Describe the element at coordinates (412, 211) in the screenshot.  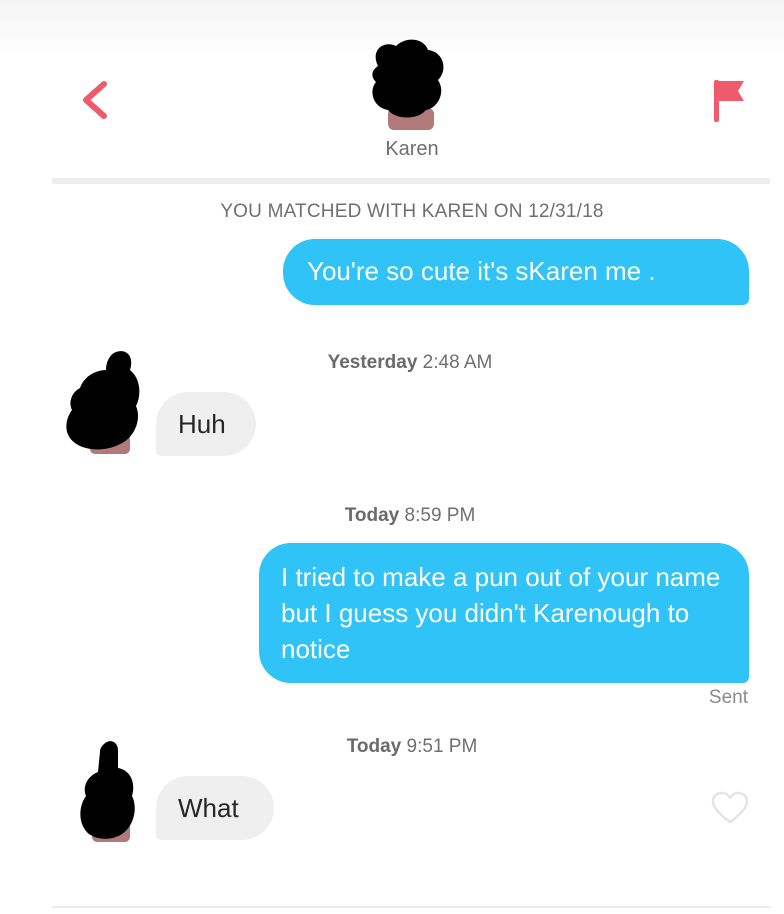
I see `match-notice: YOU MATCHED WITH KAREN ON 12/31/18` at that location.